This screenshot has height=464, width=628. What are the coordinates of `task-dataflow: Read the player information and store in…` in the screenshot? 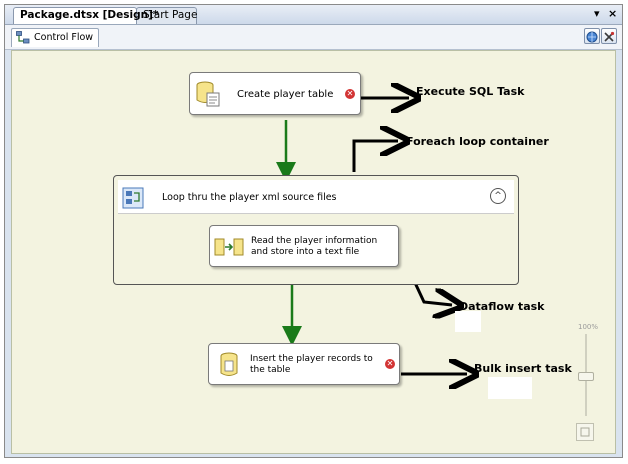 It's located at (304, 246).